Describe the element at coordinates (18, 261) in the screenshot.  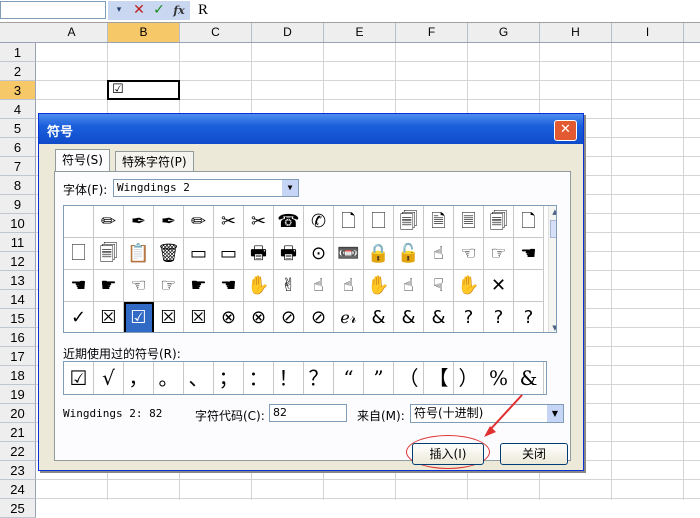
I see `row-header-12: 12` at that location.